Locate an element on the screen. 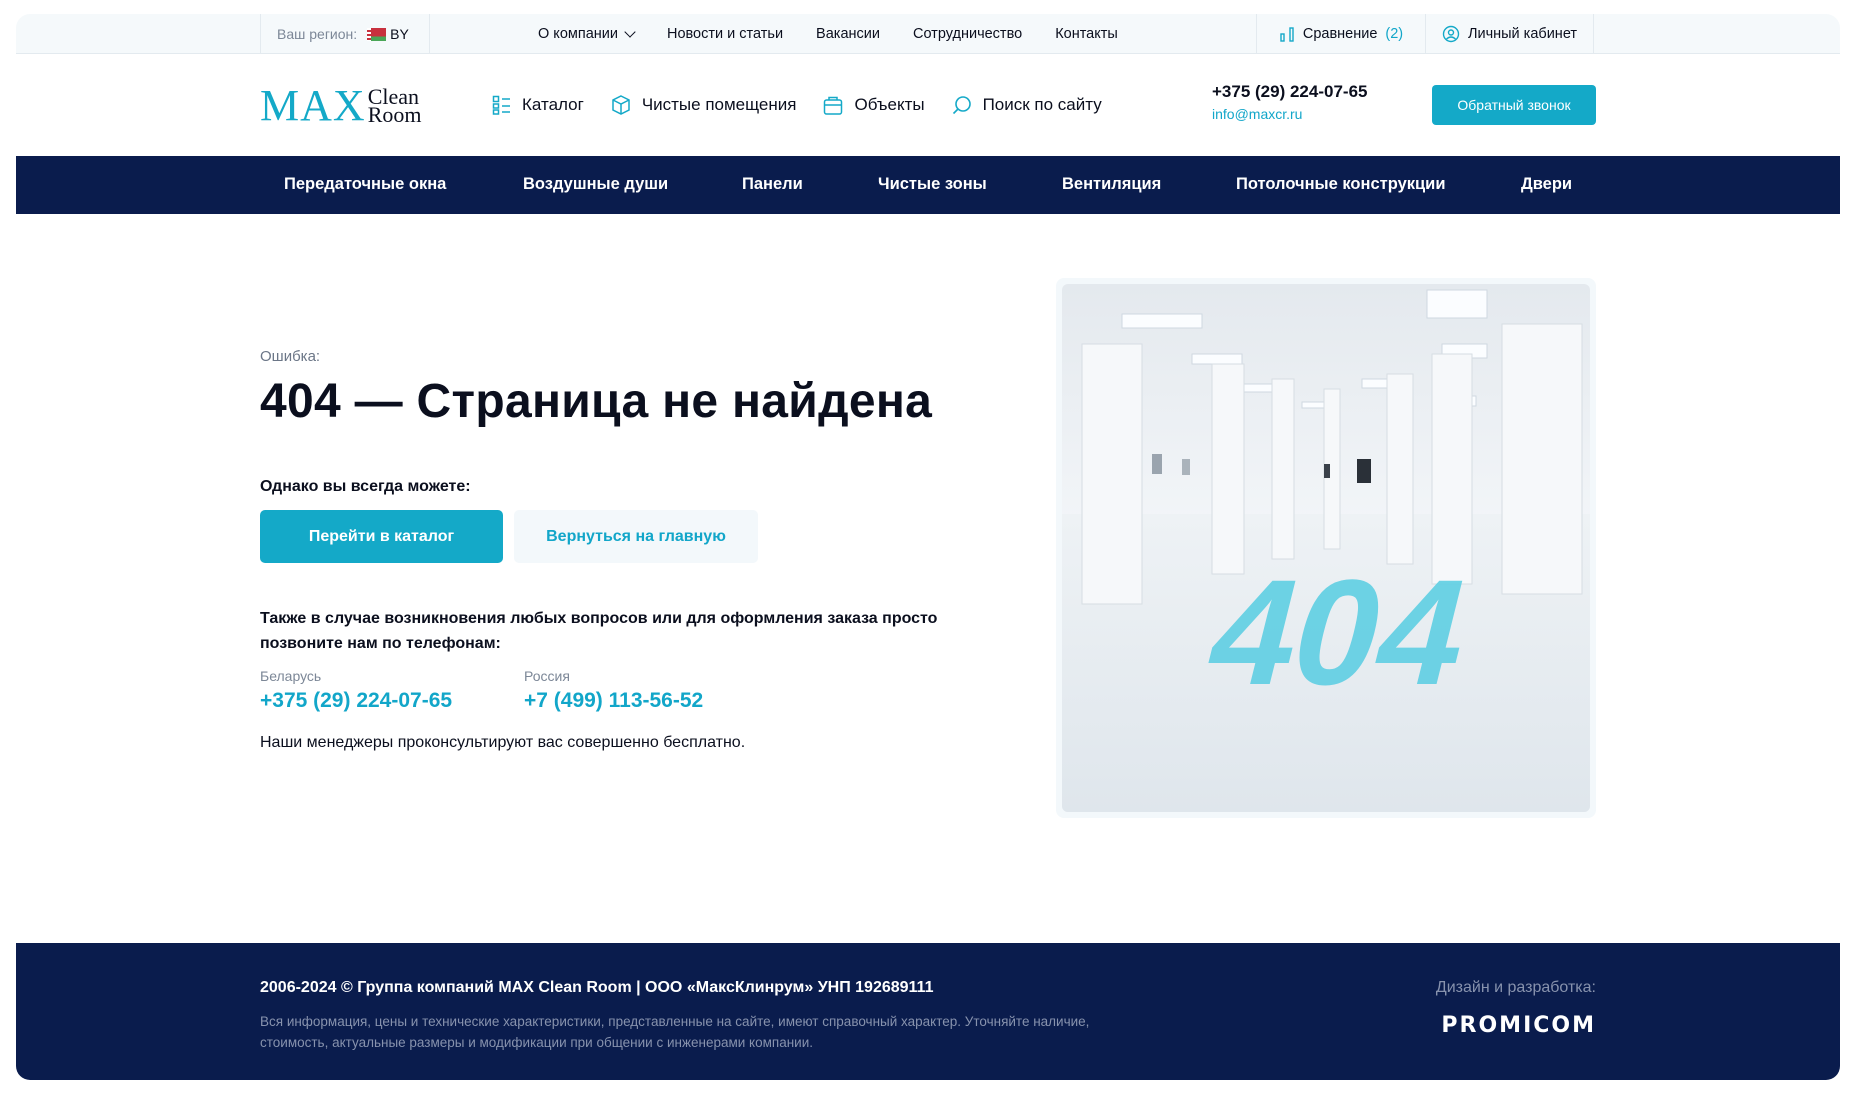  design-credit-label: Дизайн и разработка: is located at coordinates (1515, 987).